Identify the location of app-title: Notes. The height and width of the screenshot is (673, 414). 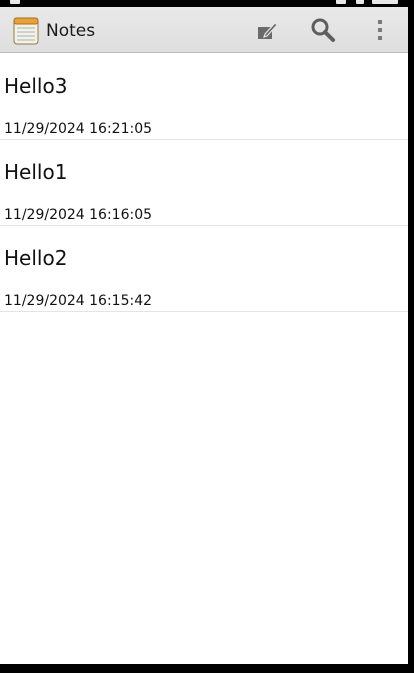
(71, 31).